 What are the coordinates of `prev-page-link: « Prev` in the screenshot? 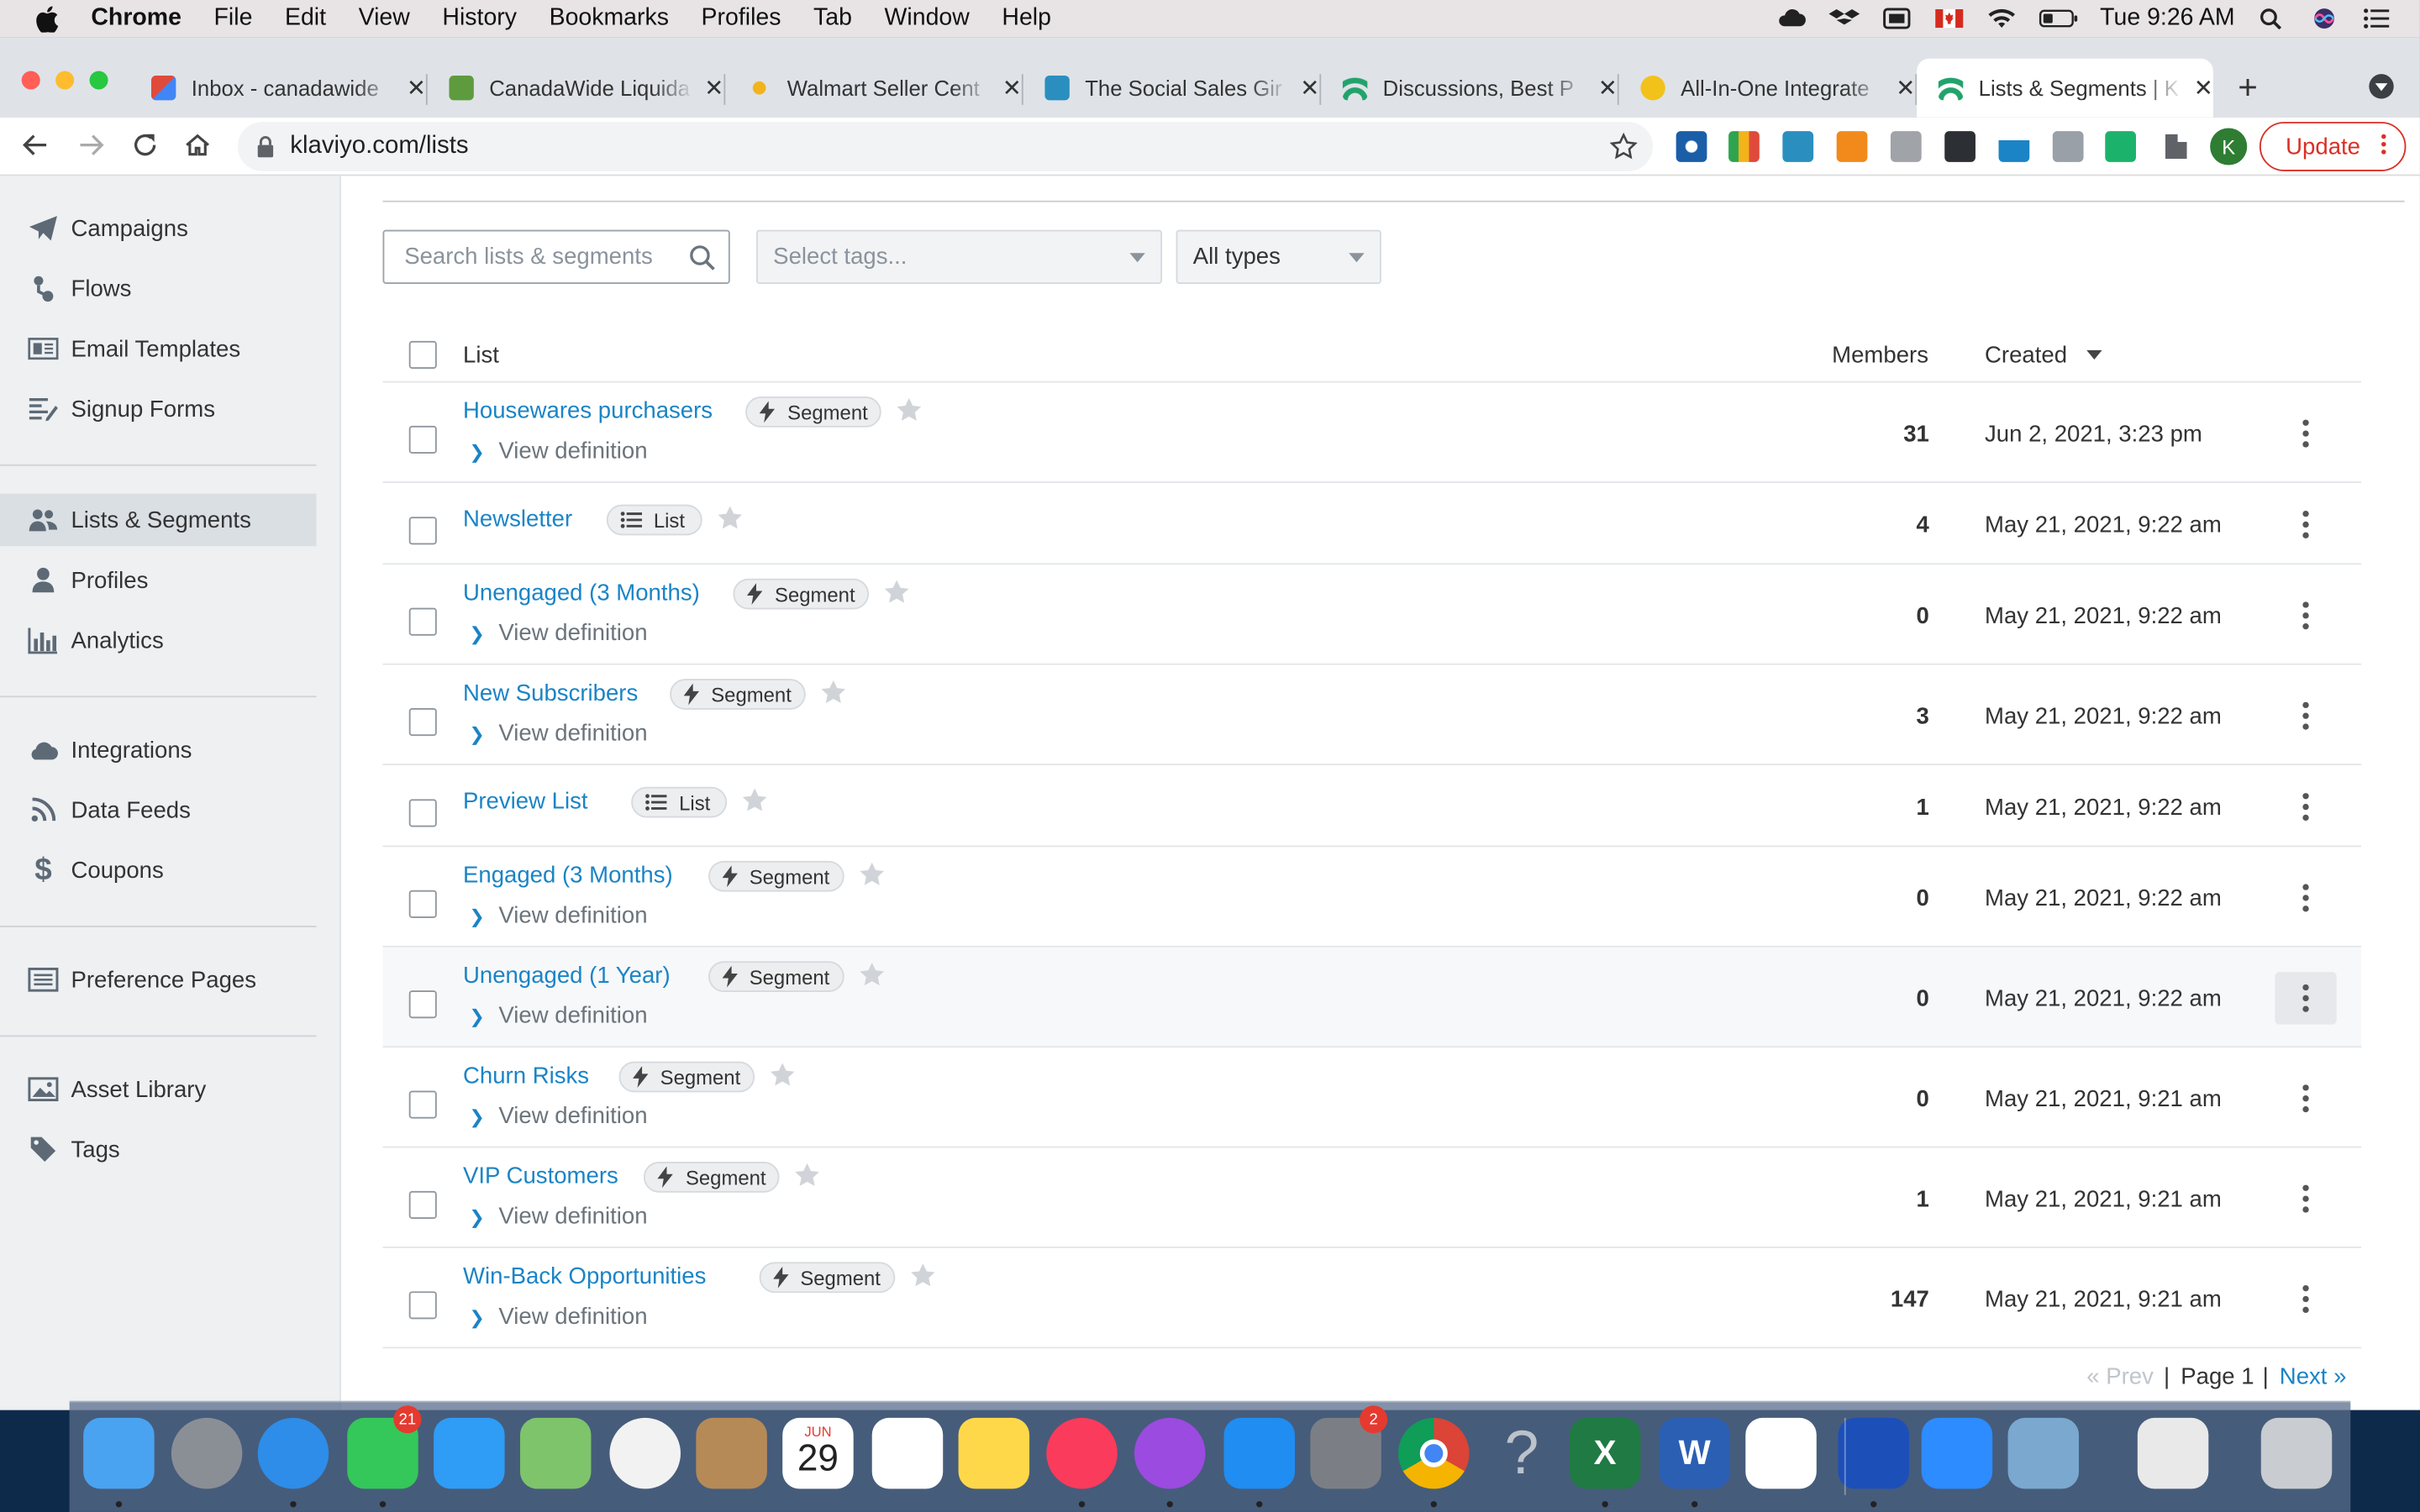 It's located at (2120, 1377).